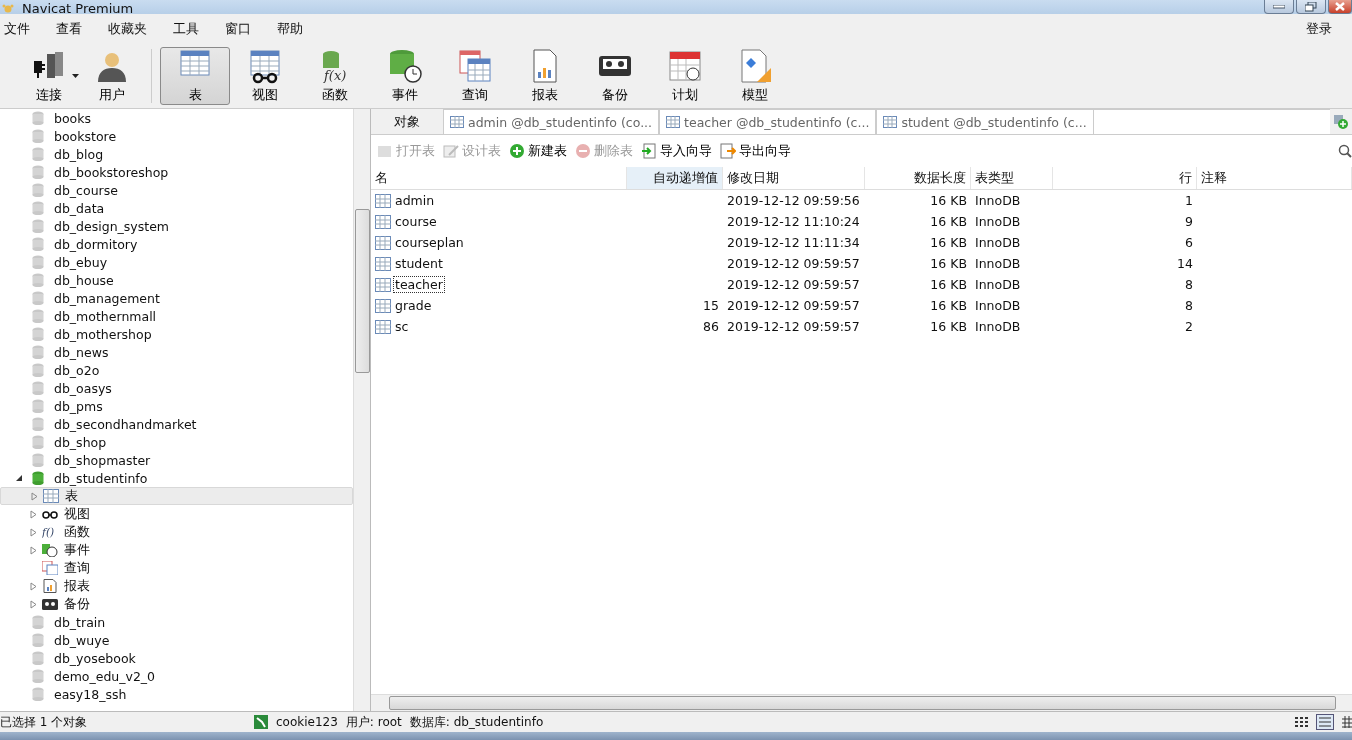 The height and width of the screenshot is (740, 1352). What do you see at coordinates (176, 154) in the screenshot?
I see `database-item: db_blog` at bounding box center [176, 154].